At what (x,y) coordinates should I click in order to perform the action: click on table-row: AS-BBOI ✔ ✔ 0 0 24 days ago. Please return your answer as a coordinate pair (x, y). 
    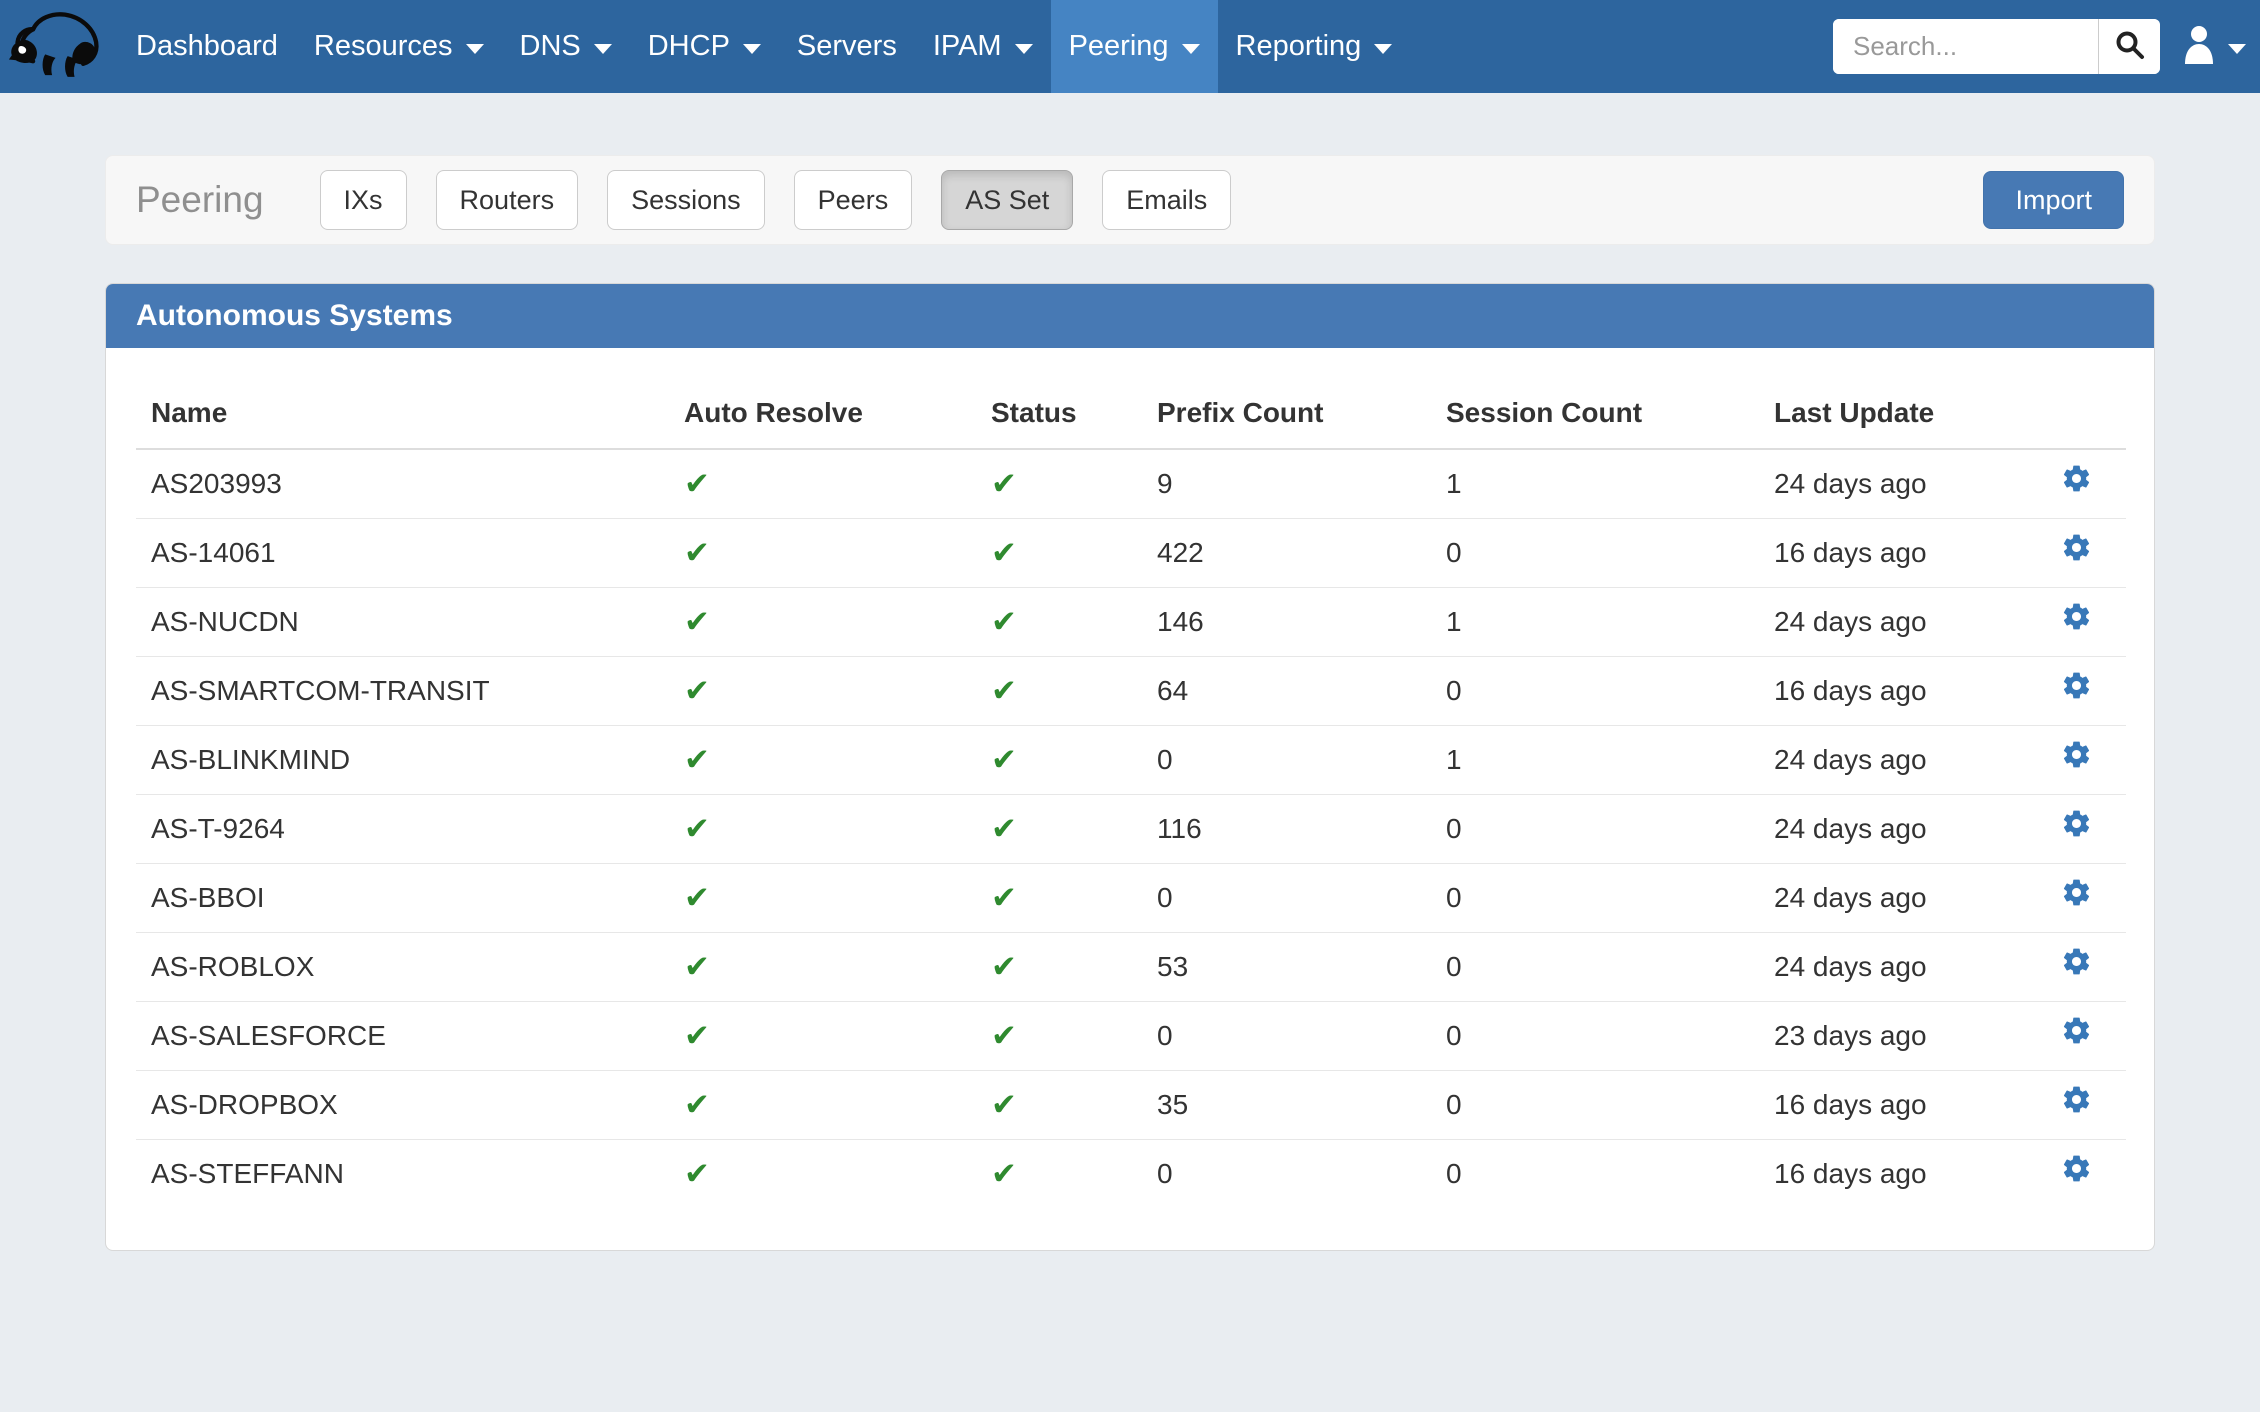
    Looking at the image, I should click on (1131, 898).